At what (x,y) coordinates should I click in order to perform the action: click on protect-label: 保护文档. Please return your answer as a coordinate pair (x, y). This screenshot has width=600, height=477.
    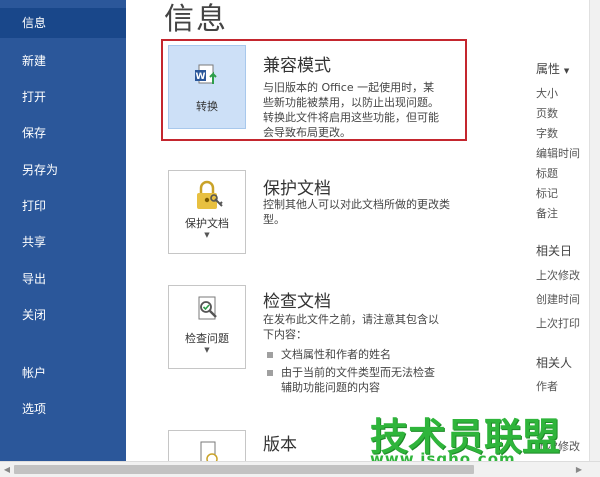
    Looking at the image, I should click on (207, 223).